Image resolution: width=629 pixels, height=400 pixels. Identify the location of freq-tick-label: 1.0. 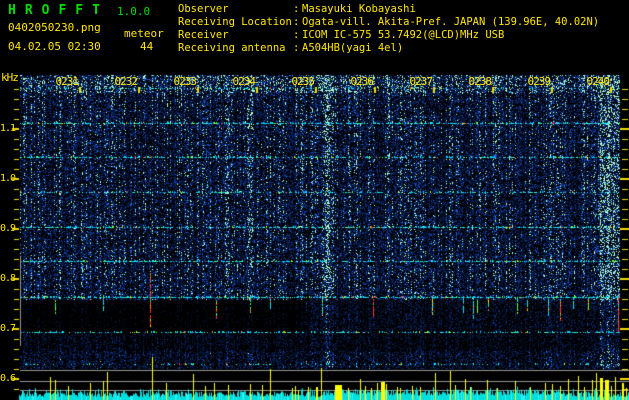
(8, 178).